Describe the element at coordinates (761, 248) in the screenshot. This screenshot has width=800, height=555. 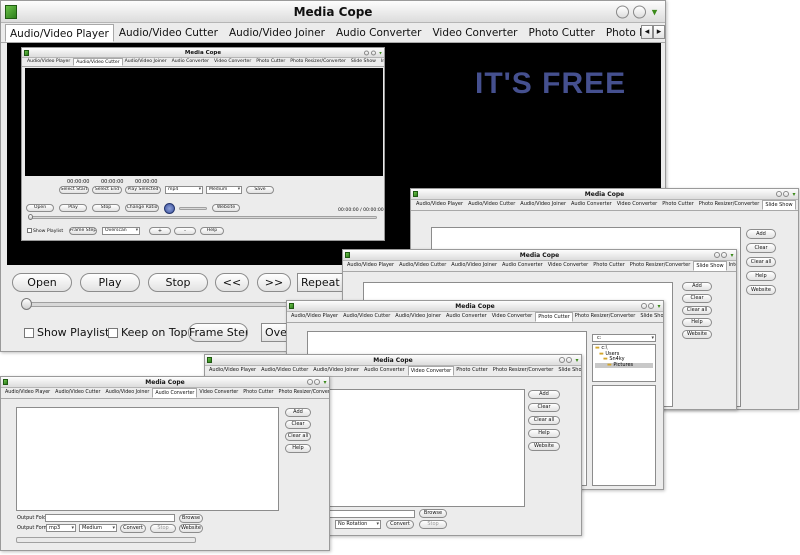
I see `slideshow-clear-button: Clear` at that location.